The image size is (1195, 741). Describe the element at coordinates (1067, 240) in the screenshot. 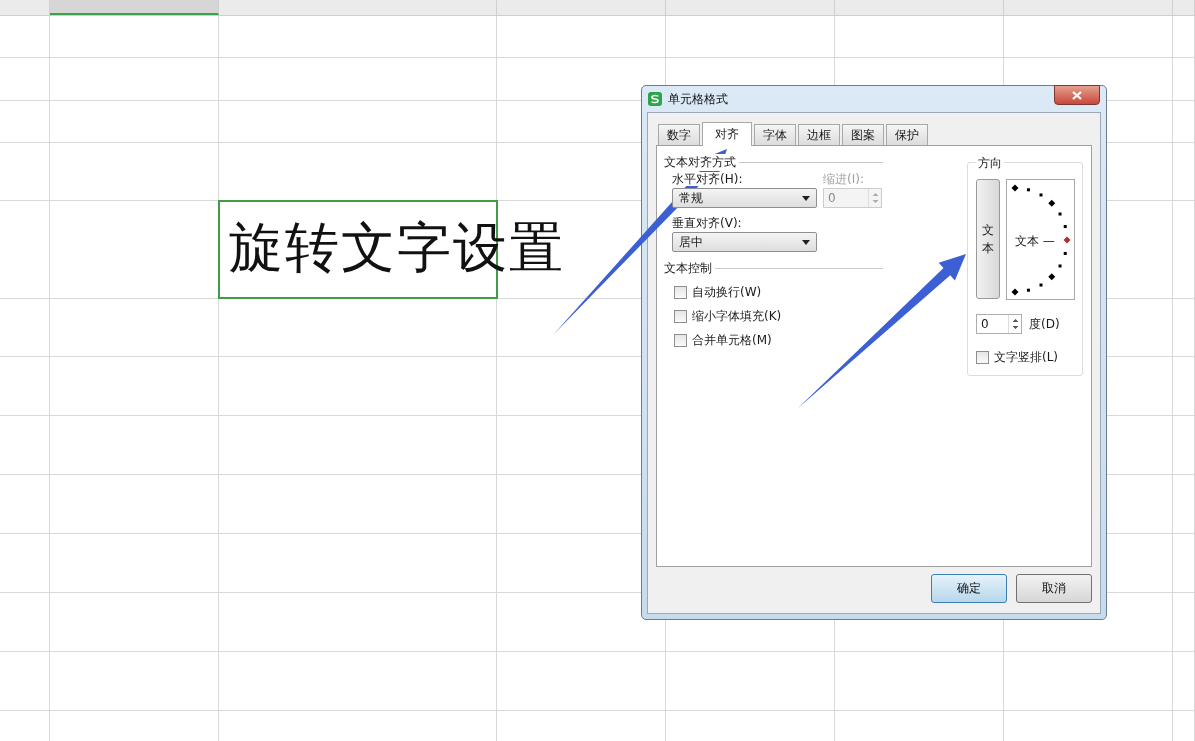

I see `pointer-icon` at that location.